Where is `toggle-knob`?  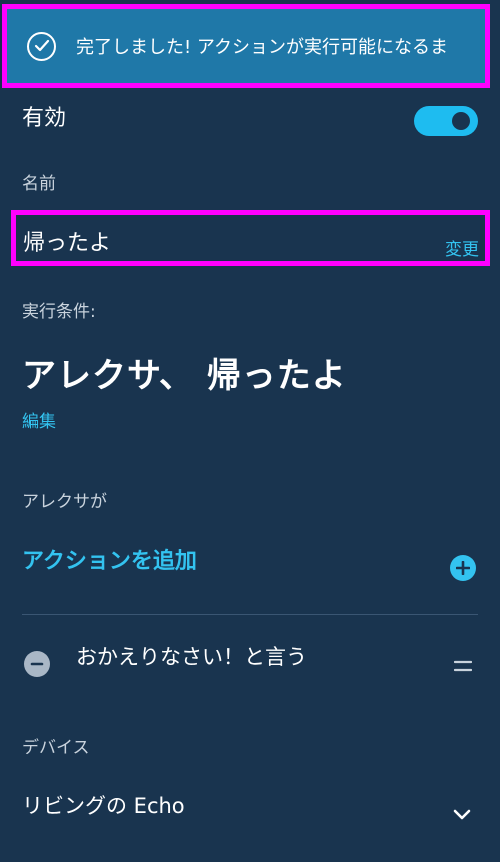
toggle-knob is located at coordinates (461, 121).